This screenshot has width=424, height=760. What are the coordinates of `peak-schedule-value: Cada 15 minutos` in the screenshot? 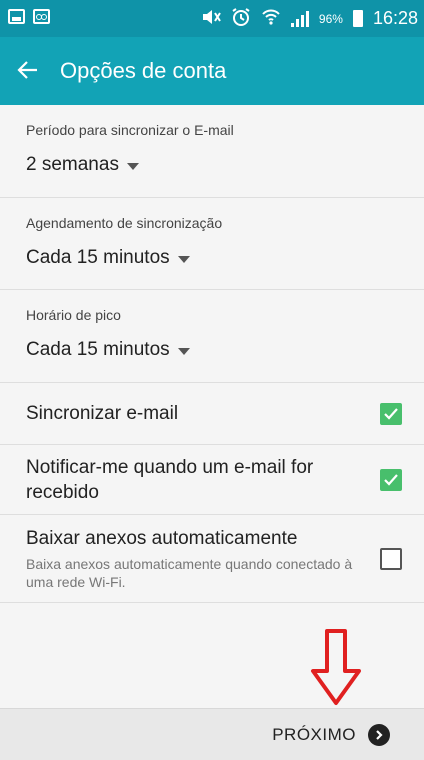 It's located at (98, 349).